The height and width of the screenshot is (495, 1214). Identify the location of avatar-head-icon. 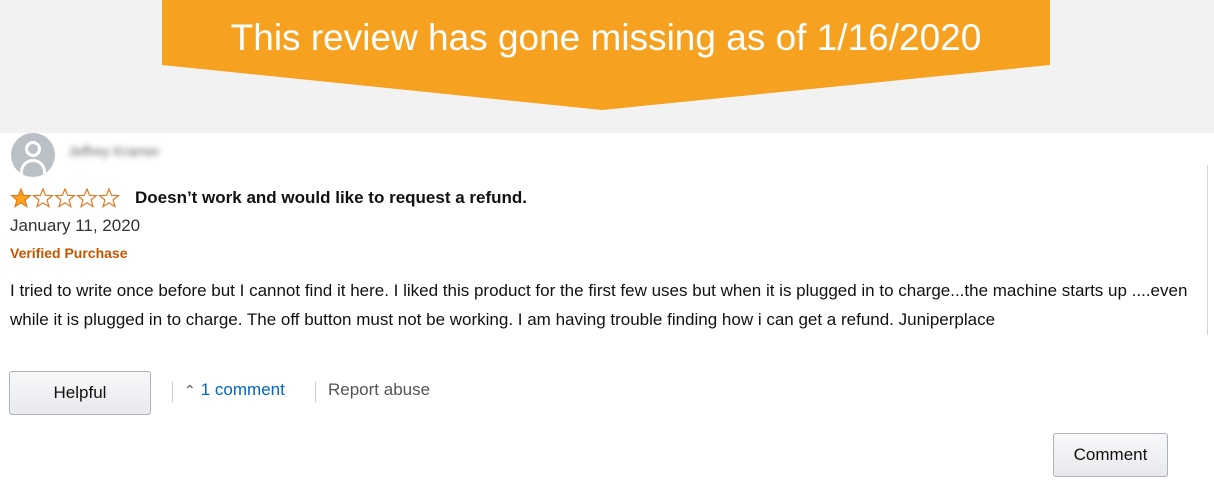
(33, 149).